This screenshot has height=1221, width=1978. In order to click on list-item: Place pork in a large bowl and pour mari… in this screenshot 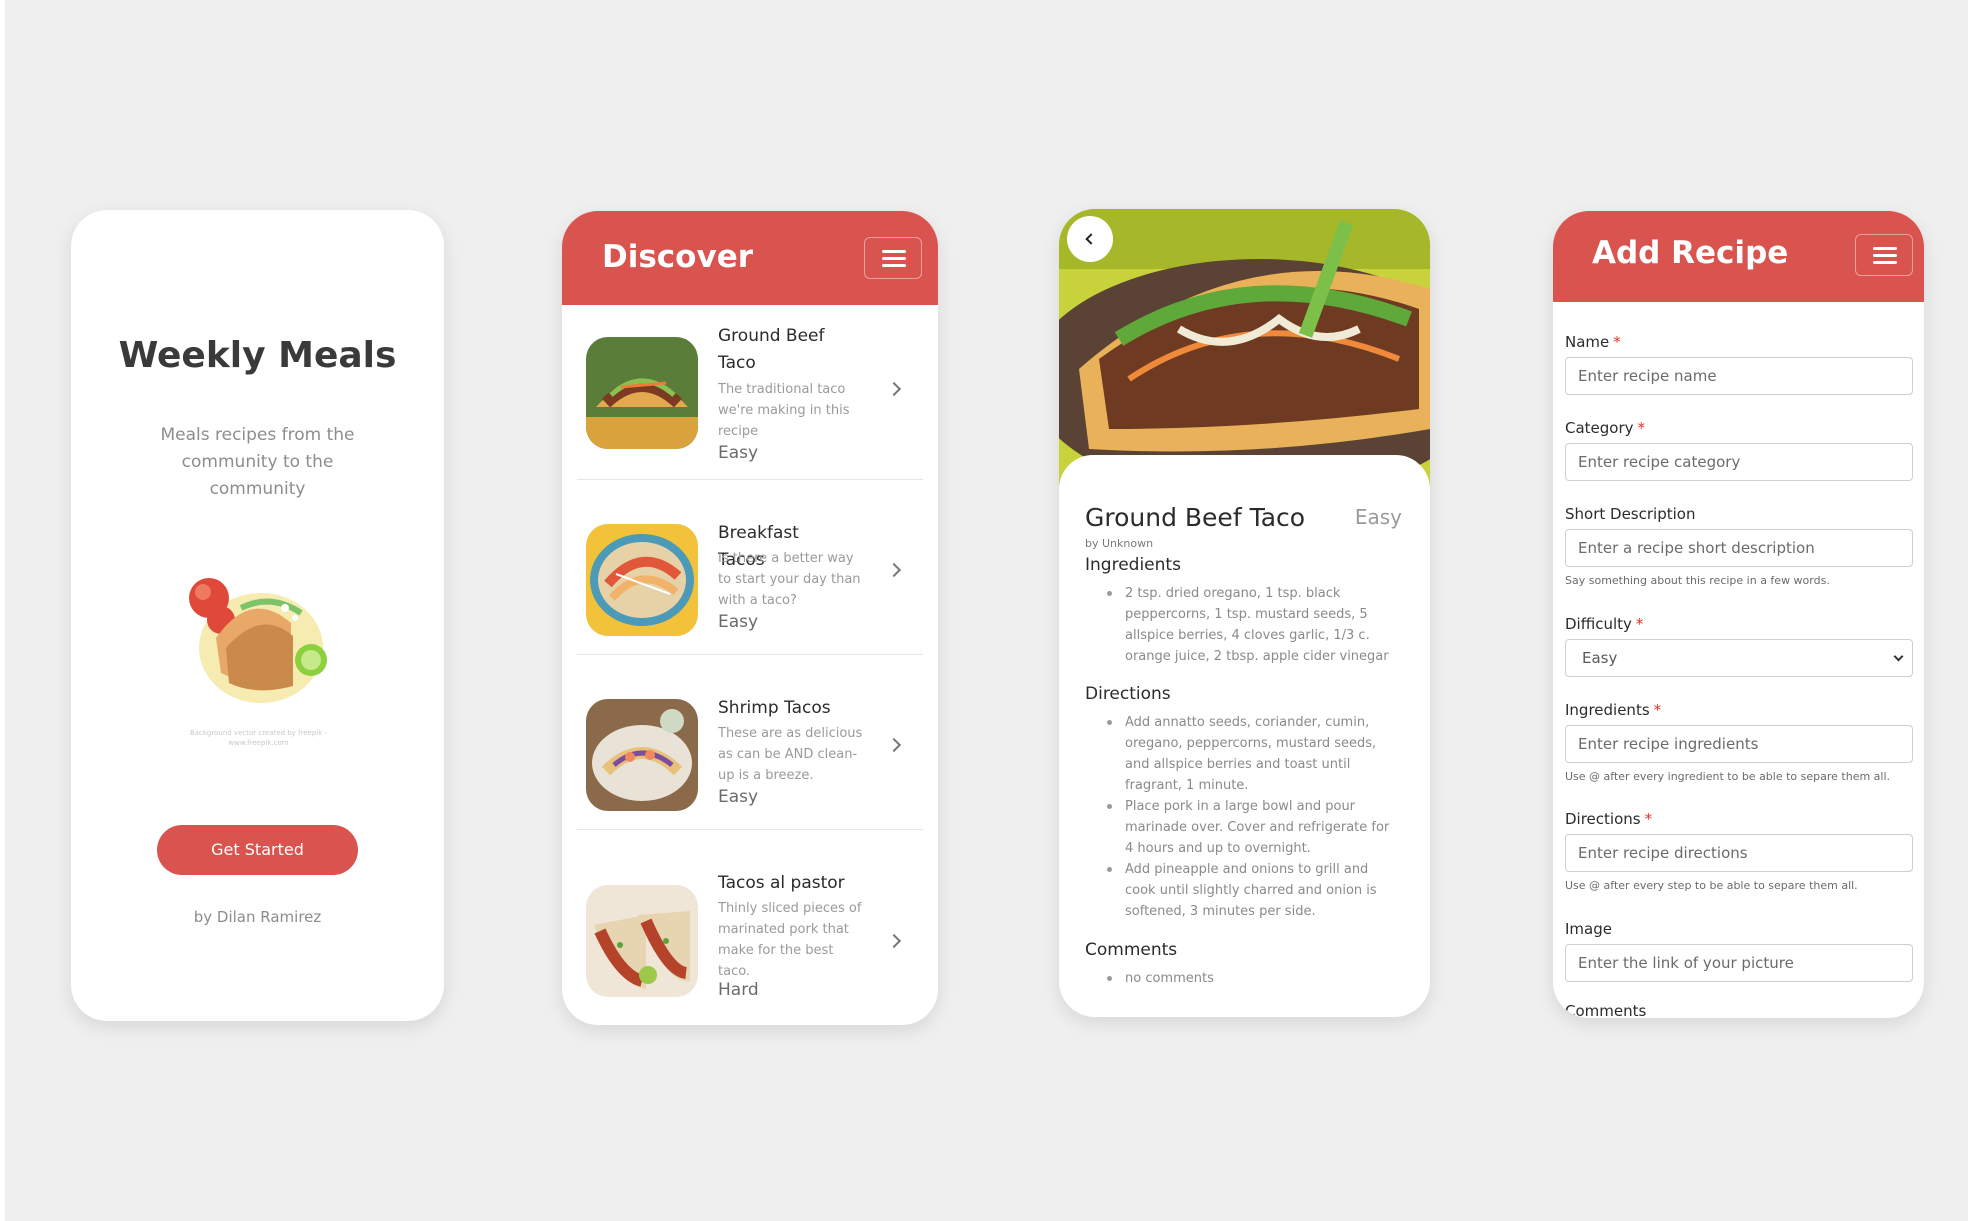, I will do `click(1250, 827)`.